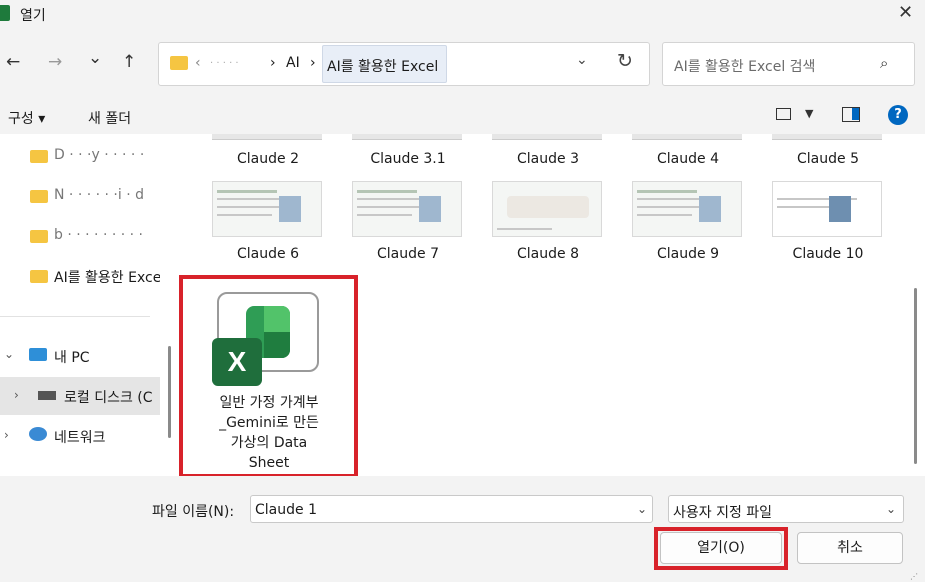 Image resolution: width=925 pixels, height=582 pixels. What do you see at coordinates (98, 235) in the screenshot?
I see `sidebar-item-folder-3: b · · · · · · · · ·` at bounding box center [98, 235].